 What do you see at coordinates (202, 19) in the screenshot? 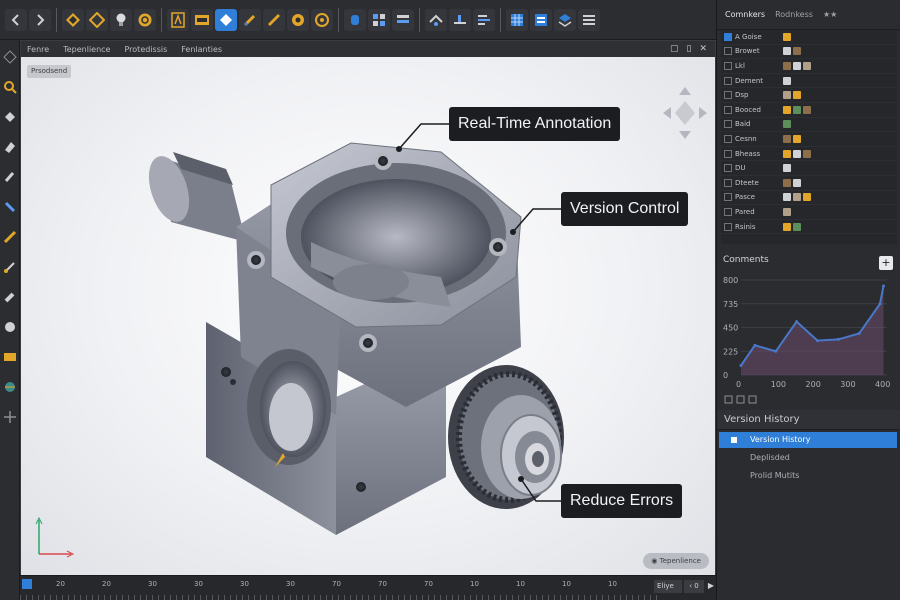
I see `film-icon` at bounding box center [202, 19].